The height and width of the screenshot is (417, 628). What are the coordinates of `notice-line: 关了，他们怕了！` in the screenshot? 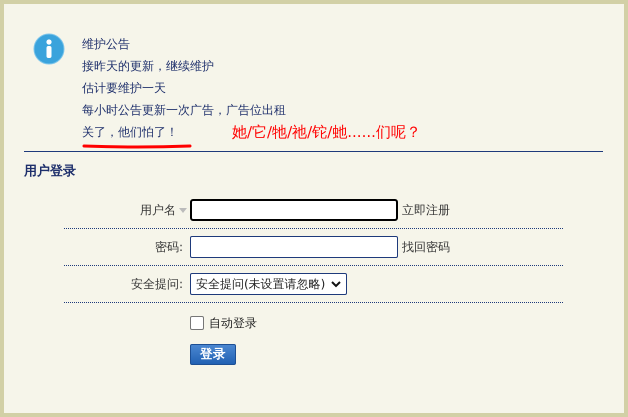 It's located at (130, 132).